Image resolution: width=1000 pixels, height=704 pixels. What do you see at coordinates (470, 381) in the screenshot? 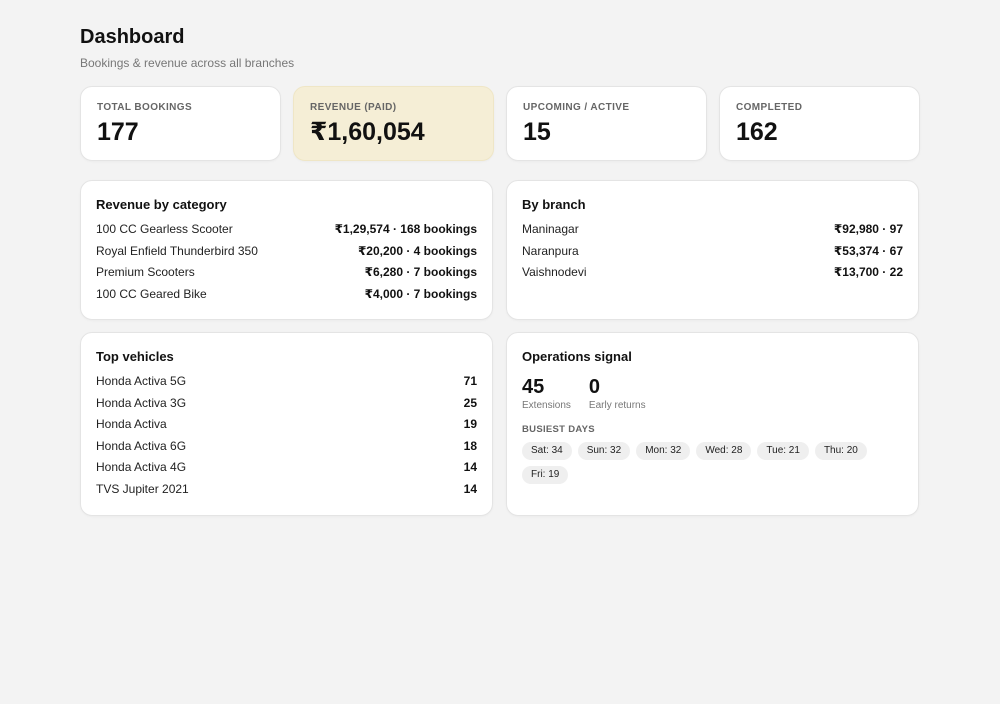
I see `vehicle-count: 71` at bounding box center [470, 381].